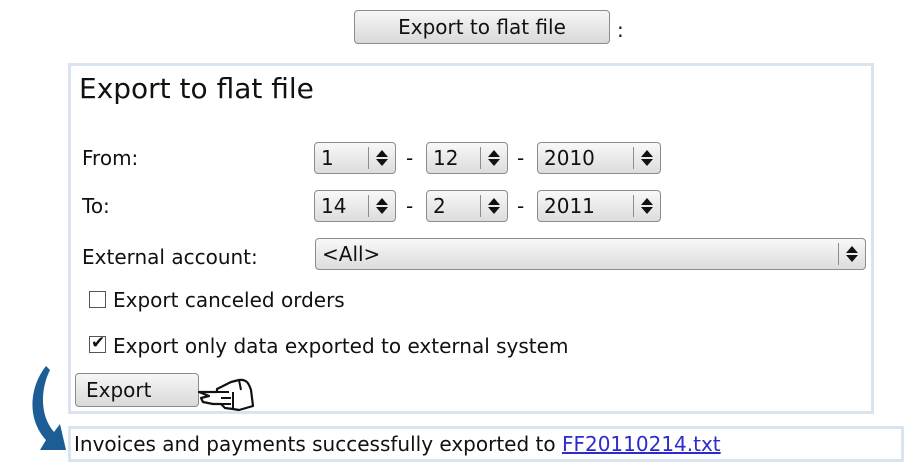 The image size is (906, 469). What do you see at coordinates (620, 30) in the screenshot?
I see `colon-text: :` at bounding box center [620, 30].